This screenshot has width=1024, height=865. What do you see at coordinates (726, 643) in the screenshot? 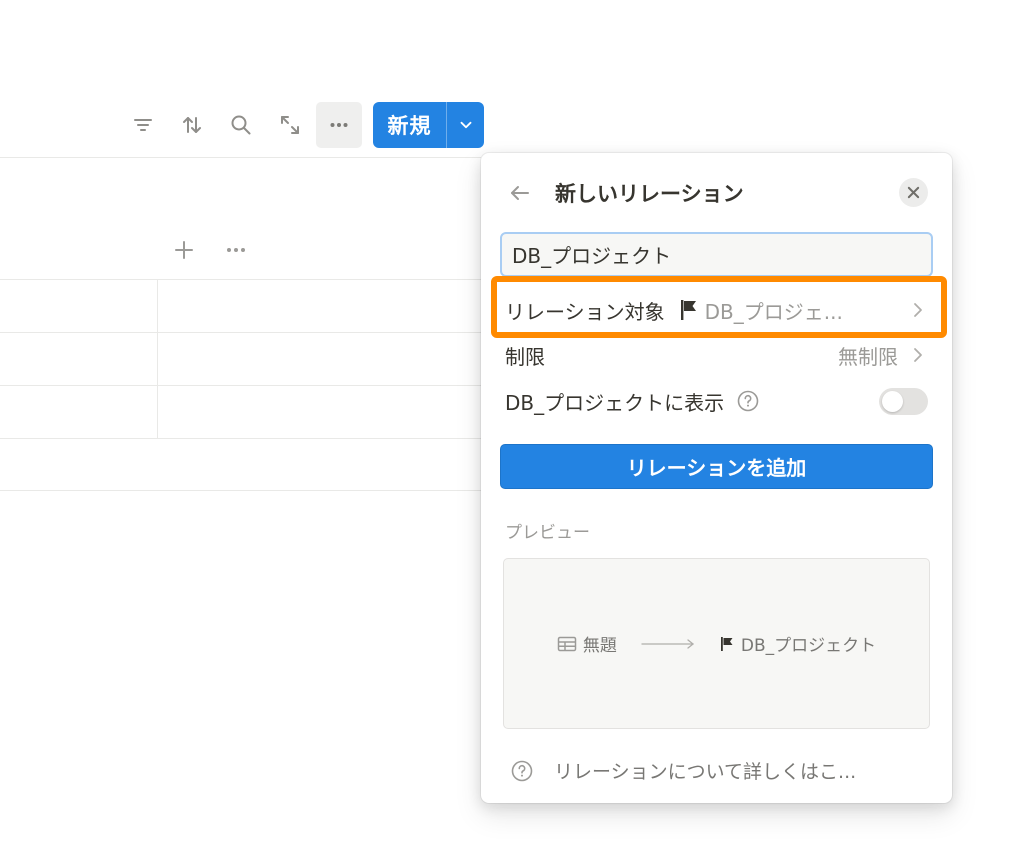
I see `flag-icon` at bounding box center [726, 643].